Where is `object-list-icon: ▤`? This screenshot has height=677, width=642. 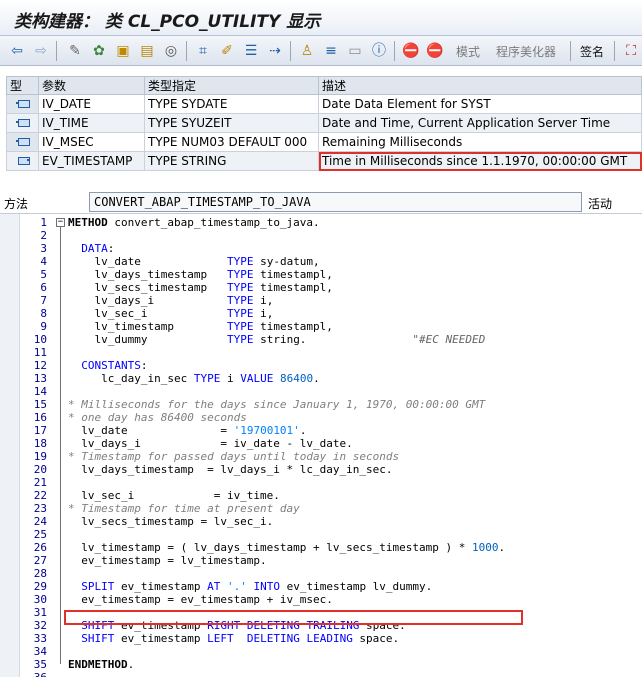 object-list-icon: ▤ is located at coordinates (147, 51).